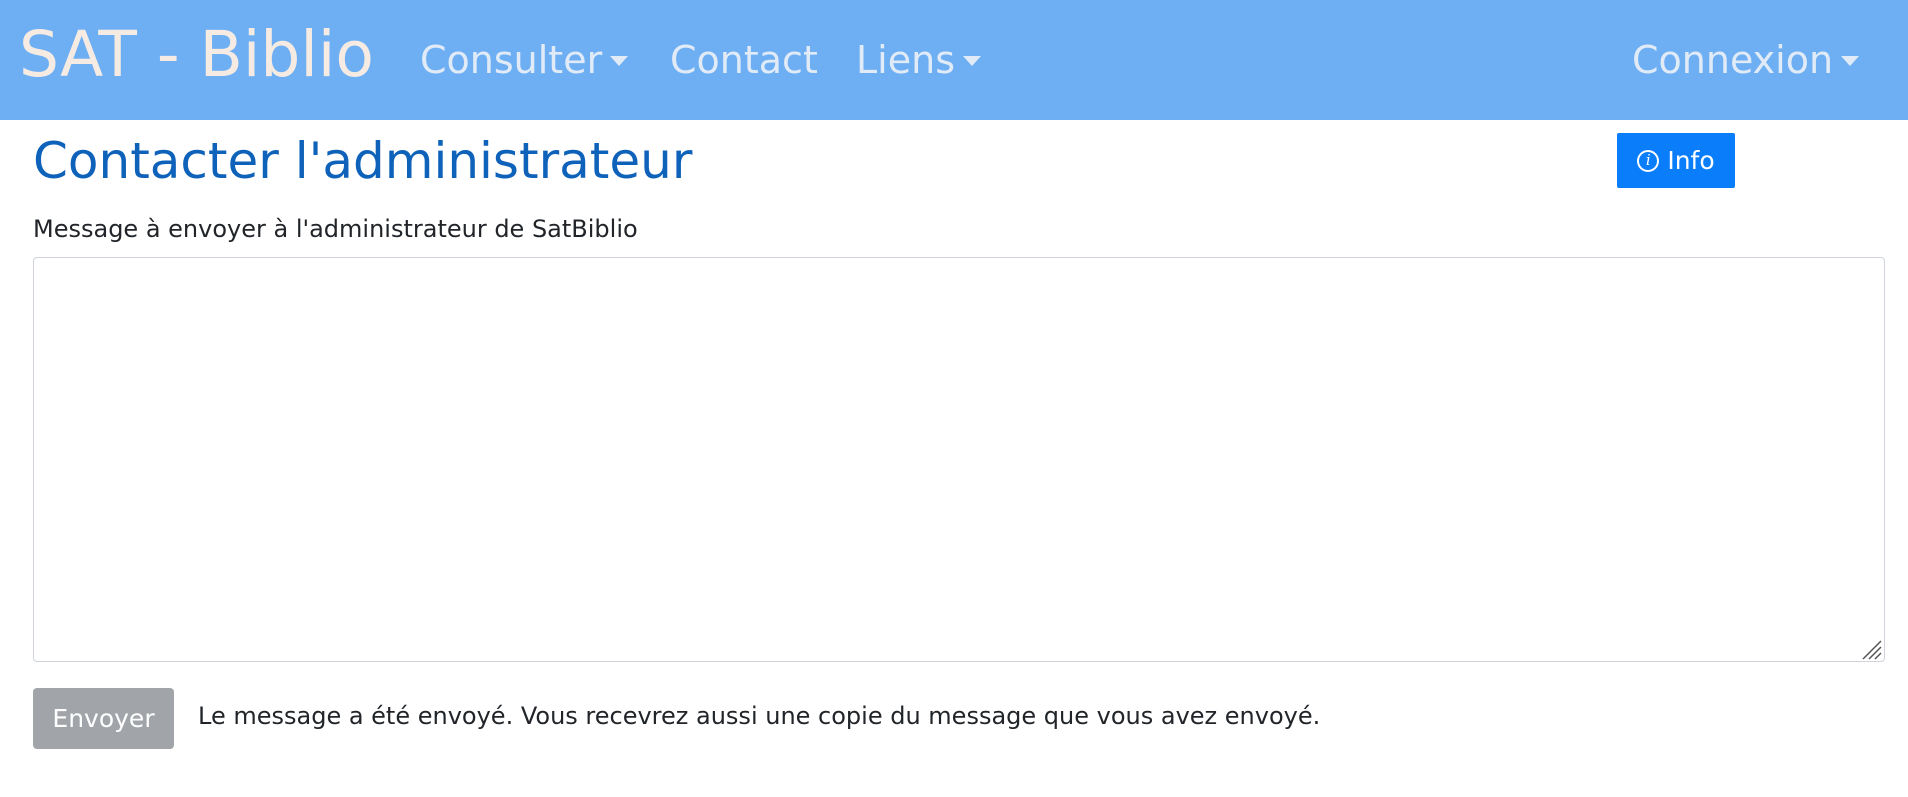 The height and width of the screenshot is (797, 1908). I want to click on info-circle-icon: i, so click(1648, 160).